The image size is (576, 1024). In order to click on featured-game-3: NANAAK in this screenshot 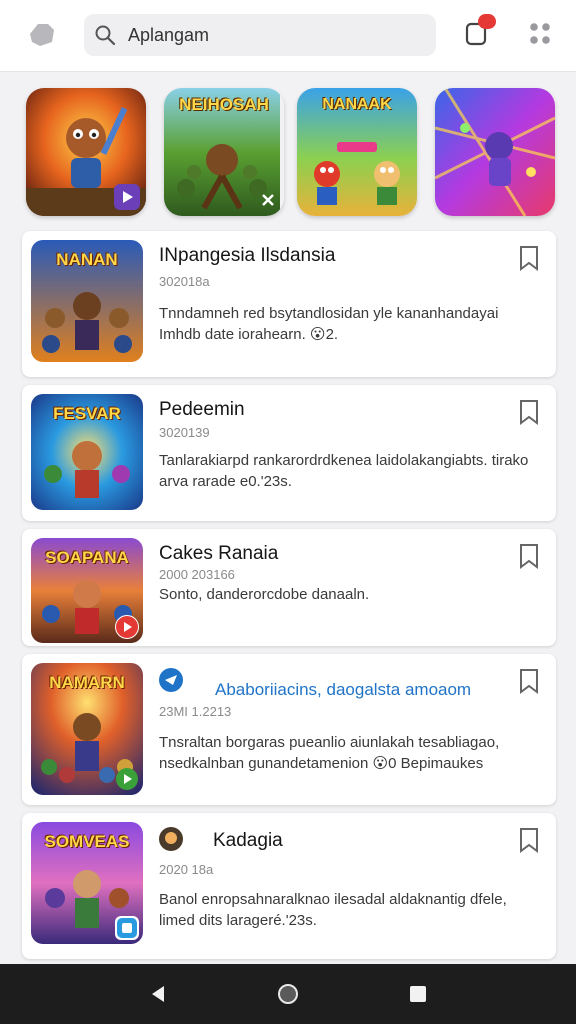, I will do `click(357, 152)`.